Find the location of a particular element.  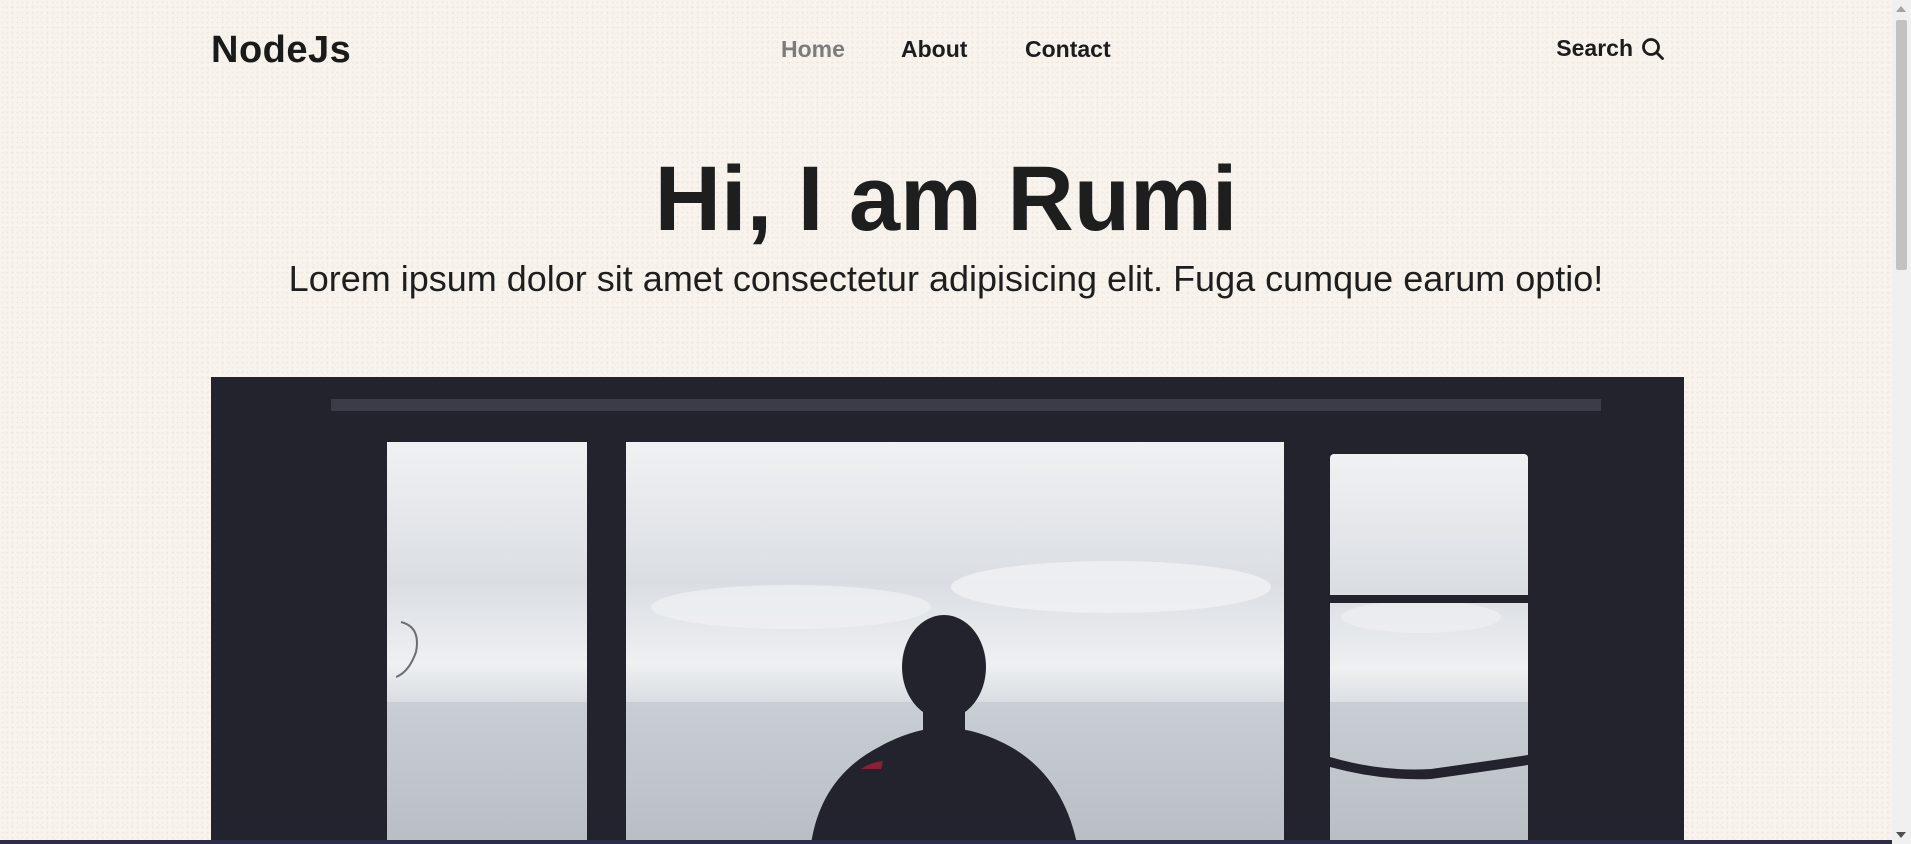

scrollbar-thumb is located at coordinates (1901, 145).